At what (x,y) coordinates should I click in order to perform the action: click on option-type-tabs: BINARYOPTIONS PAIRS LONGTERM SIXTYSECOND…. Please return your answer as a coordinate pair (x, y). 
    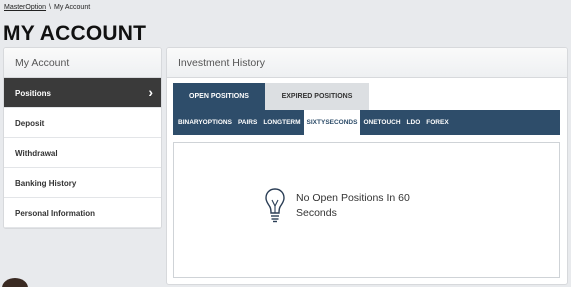
    Looking at the image, I should click on (366, 122).